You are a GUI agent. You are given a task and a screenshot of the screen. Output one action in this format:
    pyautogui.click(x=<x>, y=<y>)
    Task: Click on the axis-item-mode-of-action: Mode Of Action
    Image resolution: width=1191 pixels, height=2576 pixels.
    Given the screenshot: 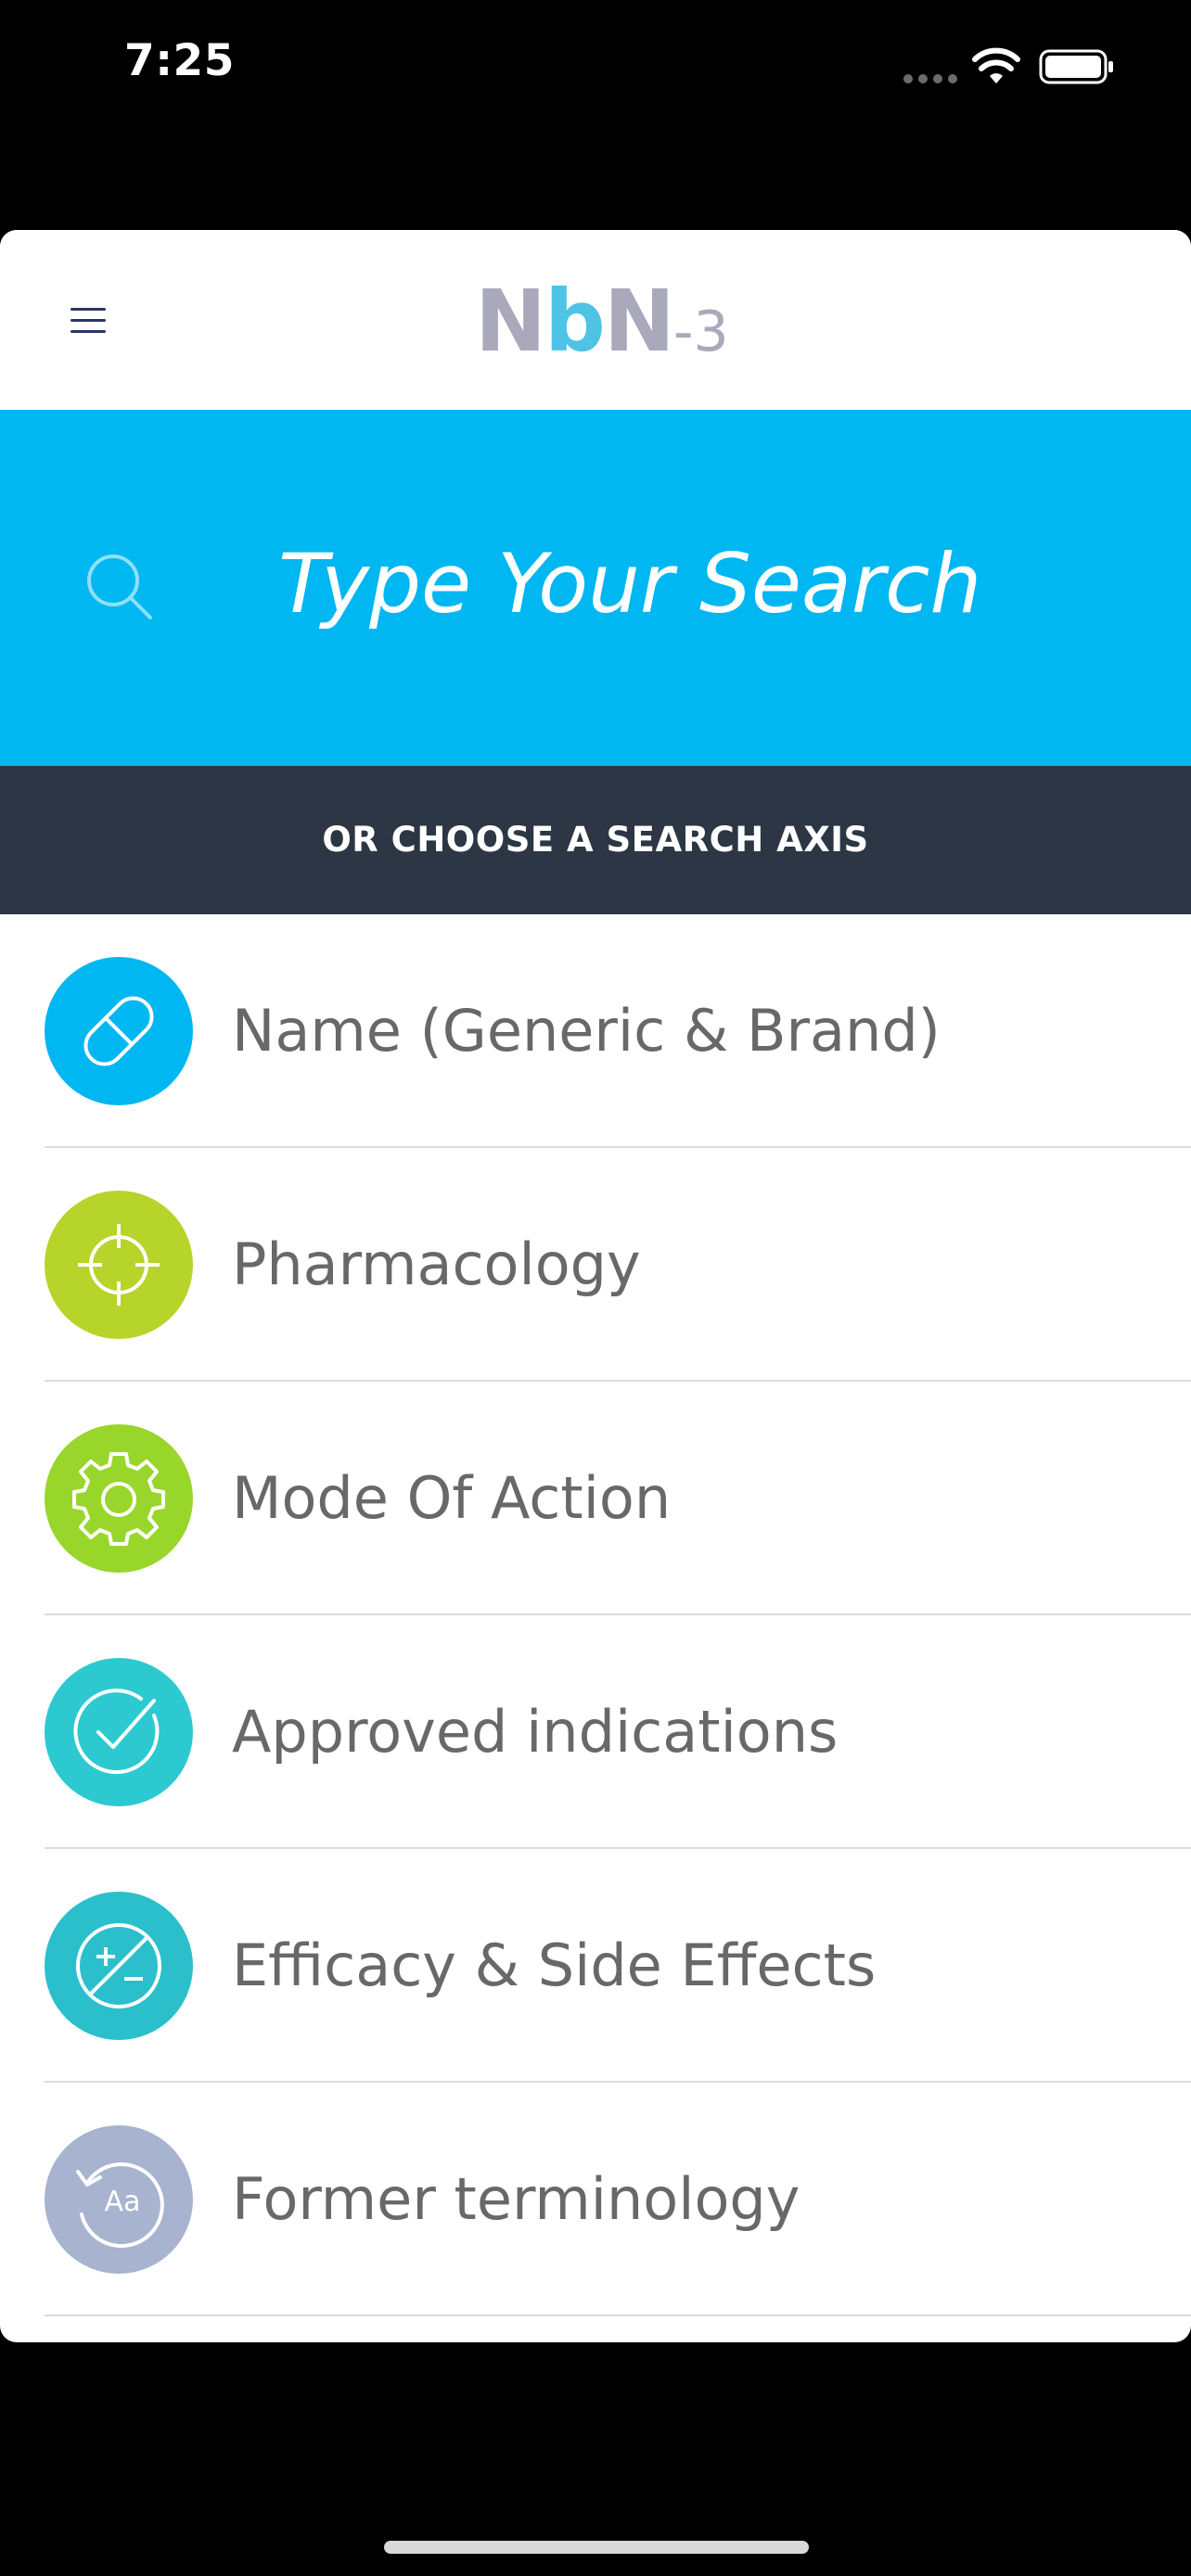 What is the action you would take?
    pyautogui.click(x=595, y=1498)
    